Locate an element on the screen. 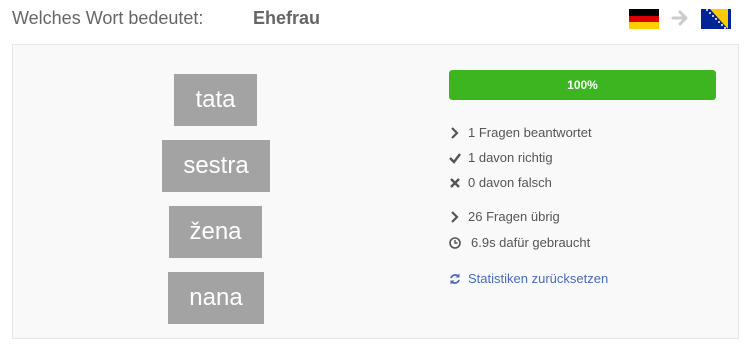  stat-remaining-text: 26 Fragen übrig is located at coordinates (514, 216).